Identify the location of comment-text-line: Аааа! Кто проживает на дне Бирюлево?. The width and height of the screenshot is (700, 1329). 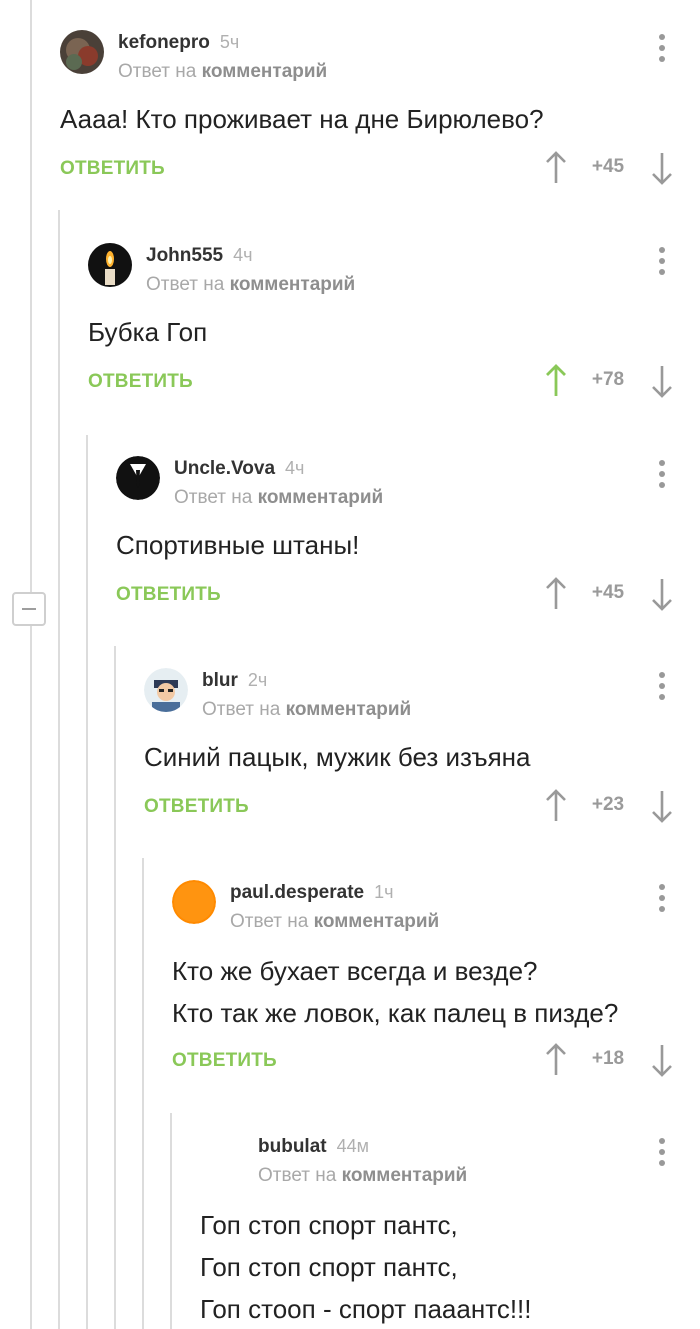
(302, 119).